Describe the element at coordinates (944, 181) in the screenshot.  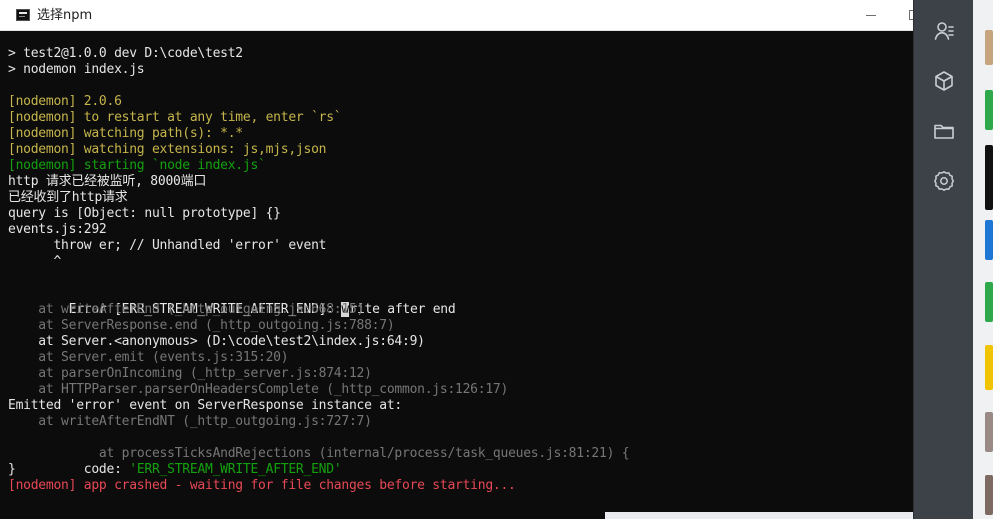
I see `settings-icon` at that location.